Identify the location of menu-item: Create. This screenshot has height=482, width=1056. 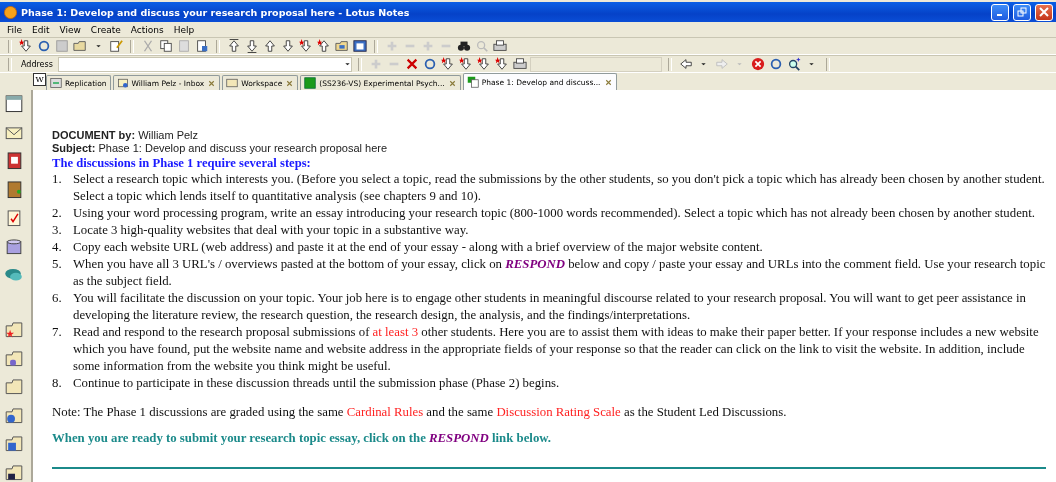
(105, 29).